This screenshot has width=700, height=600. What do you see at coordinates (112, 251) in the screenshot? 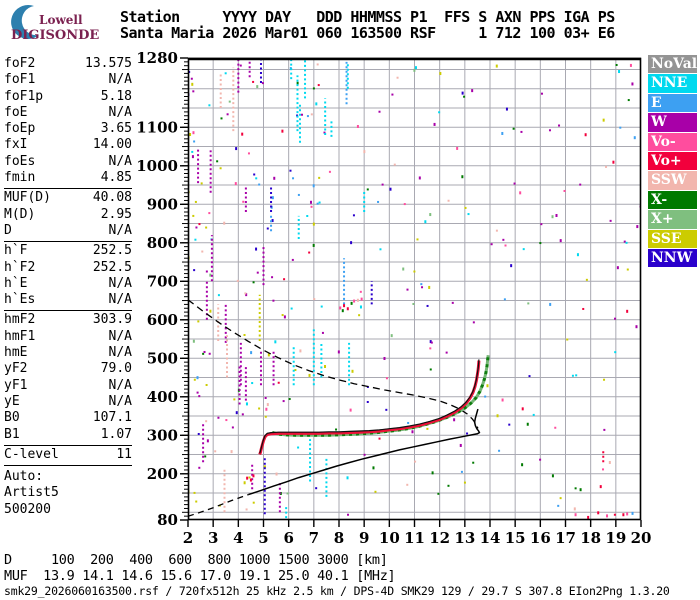
I see `param-value: 252.5` at bounding box center [112, 251].